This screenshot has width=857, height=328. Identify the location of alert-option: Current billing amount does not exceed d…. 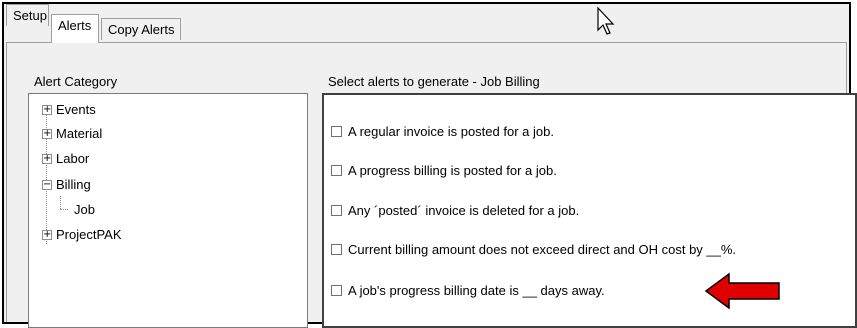
(533, 250).